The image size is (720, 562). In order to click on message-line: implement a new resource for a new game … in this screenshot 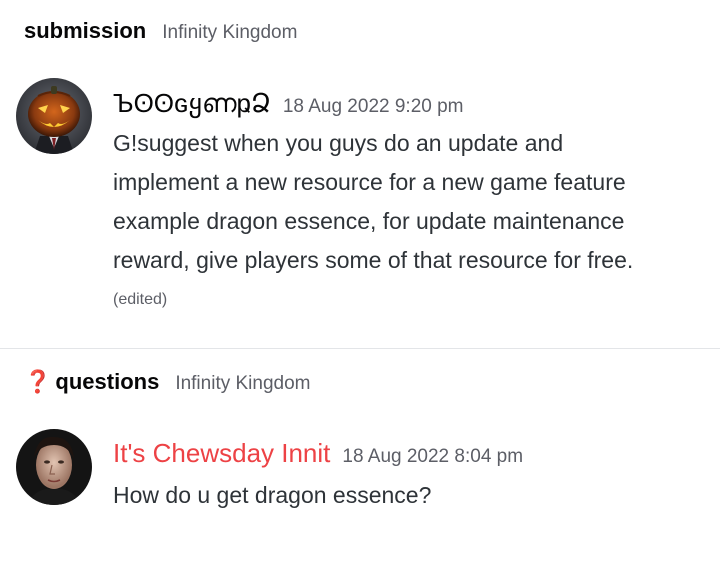, I will do `click(369, 182)`.